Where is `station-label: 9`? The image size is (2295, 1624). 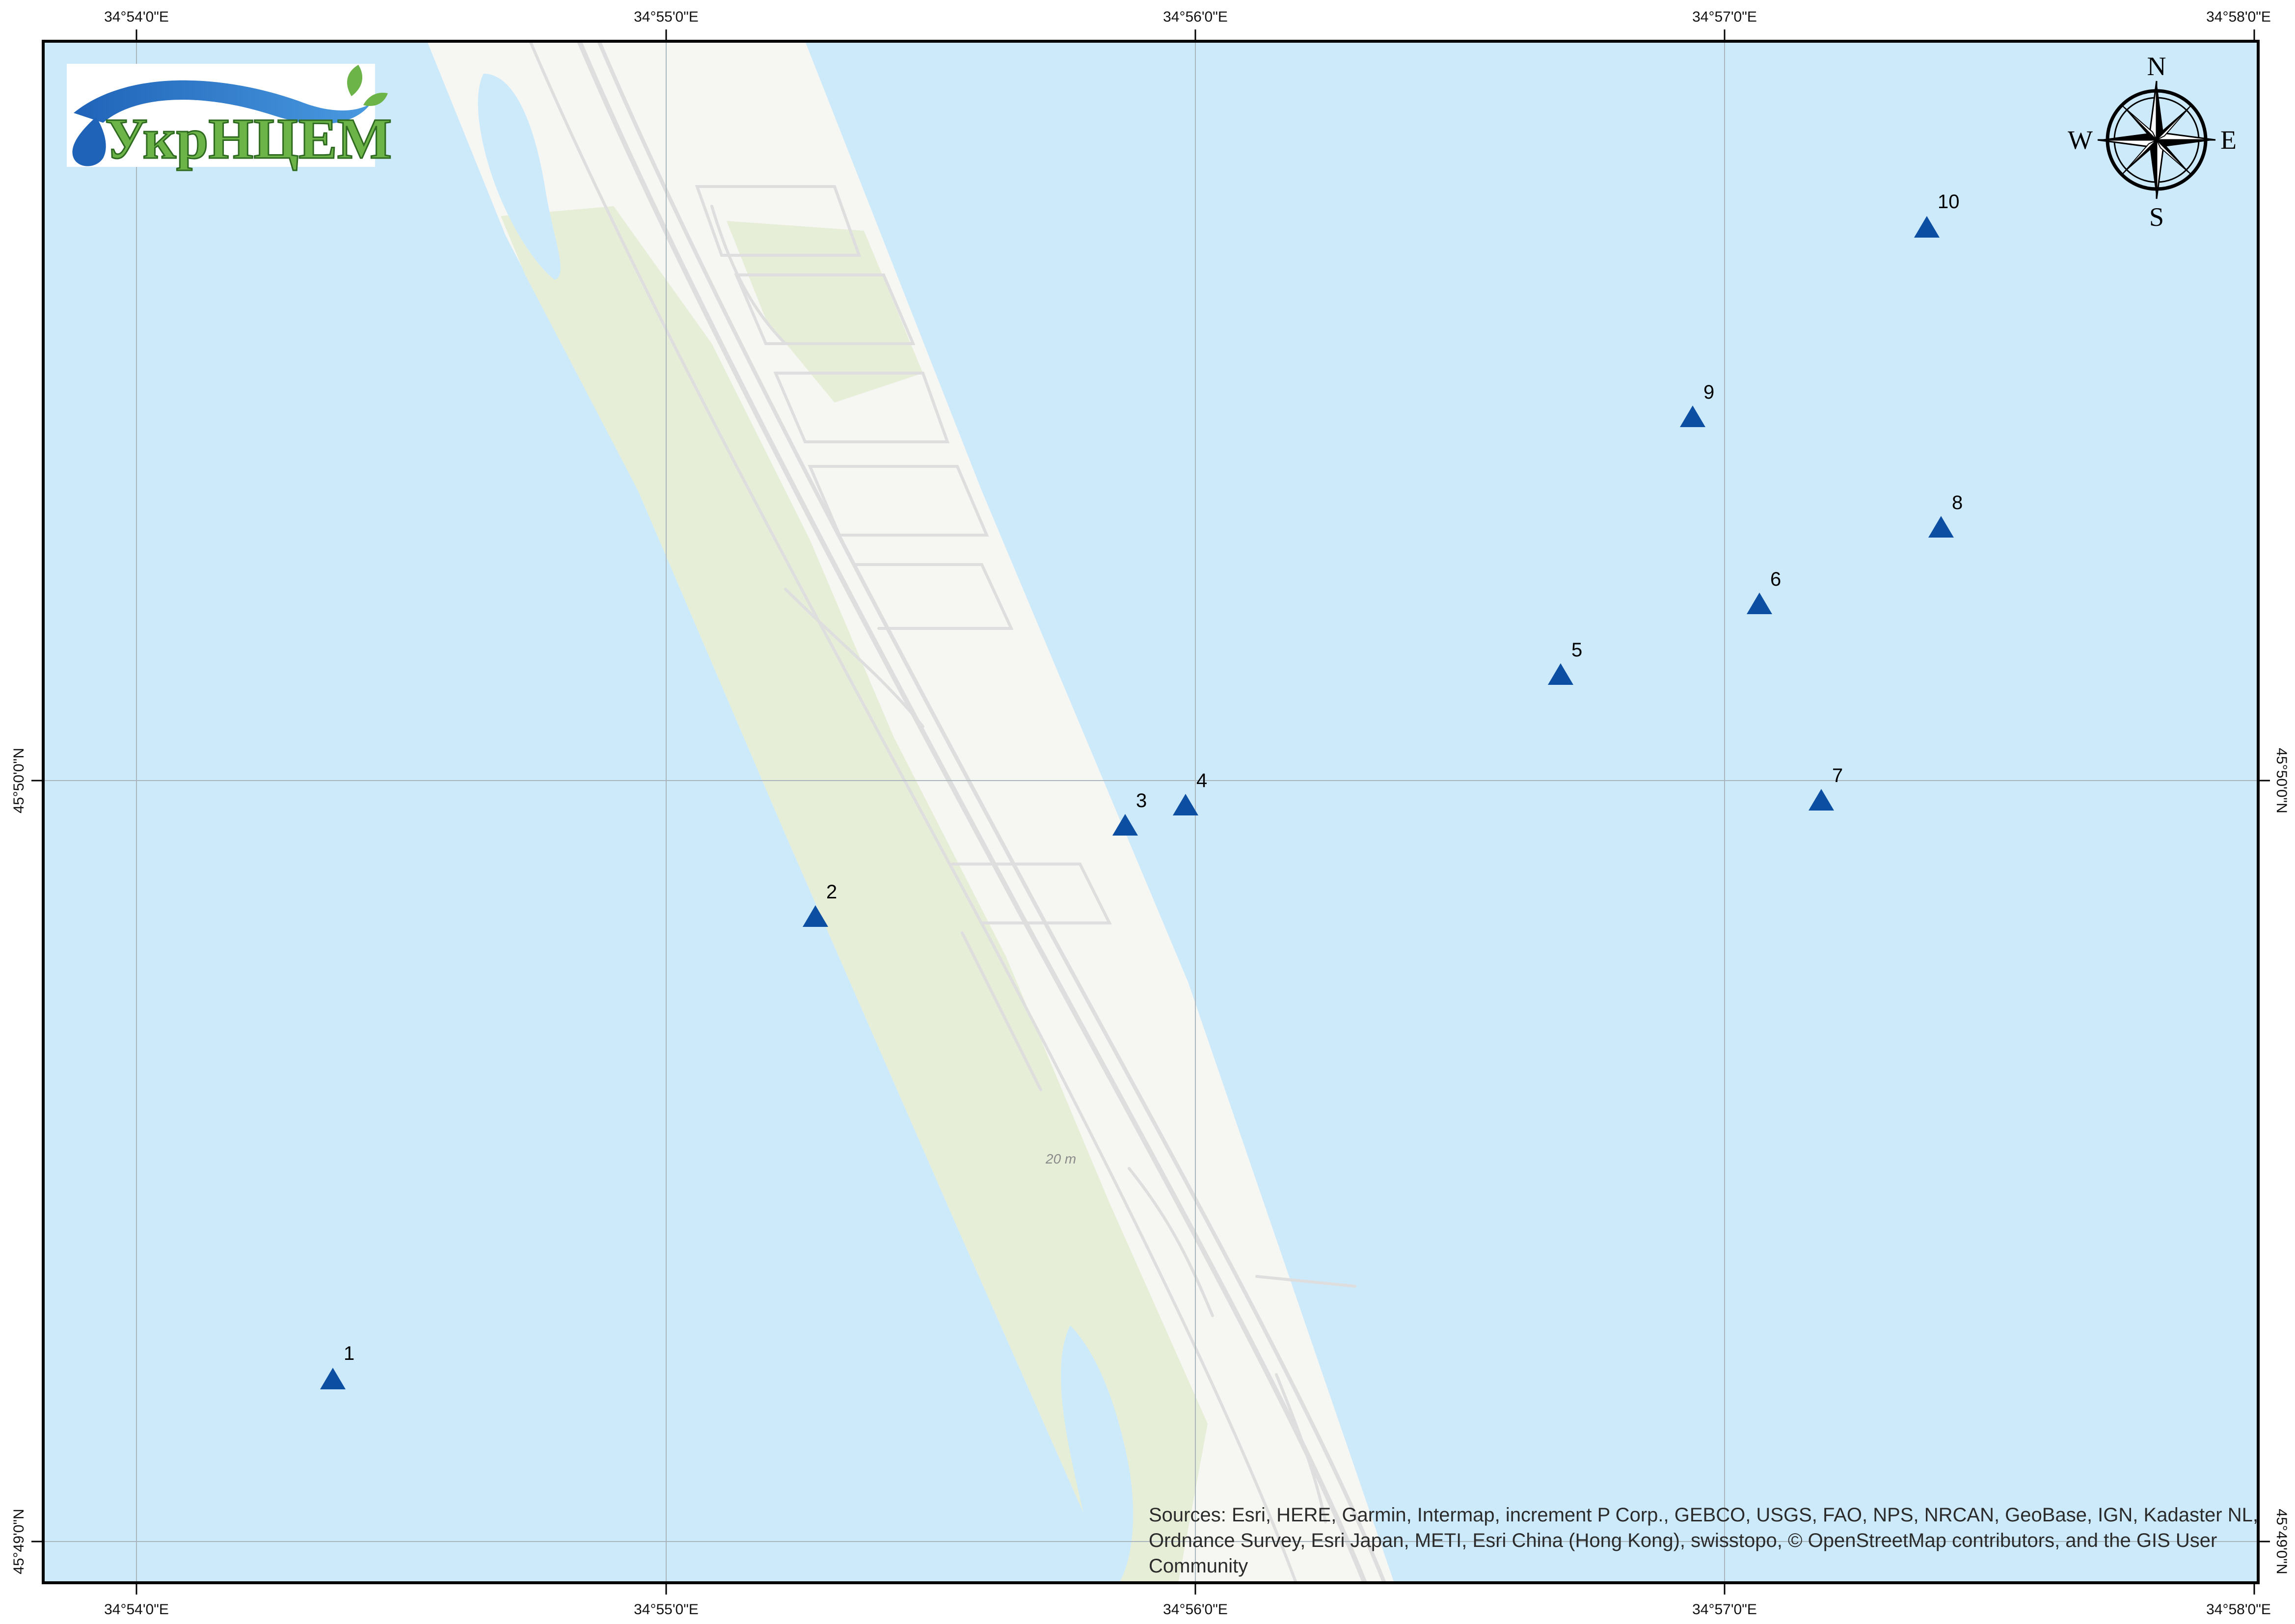
station-label: 9 is located at coordinates (1709, 392).